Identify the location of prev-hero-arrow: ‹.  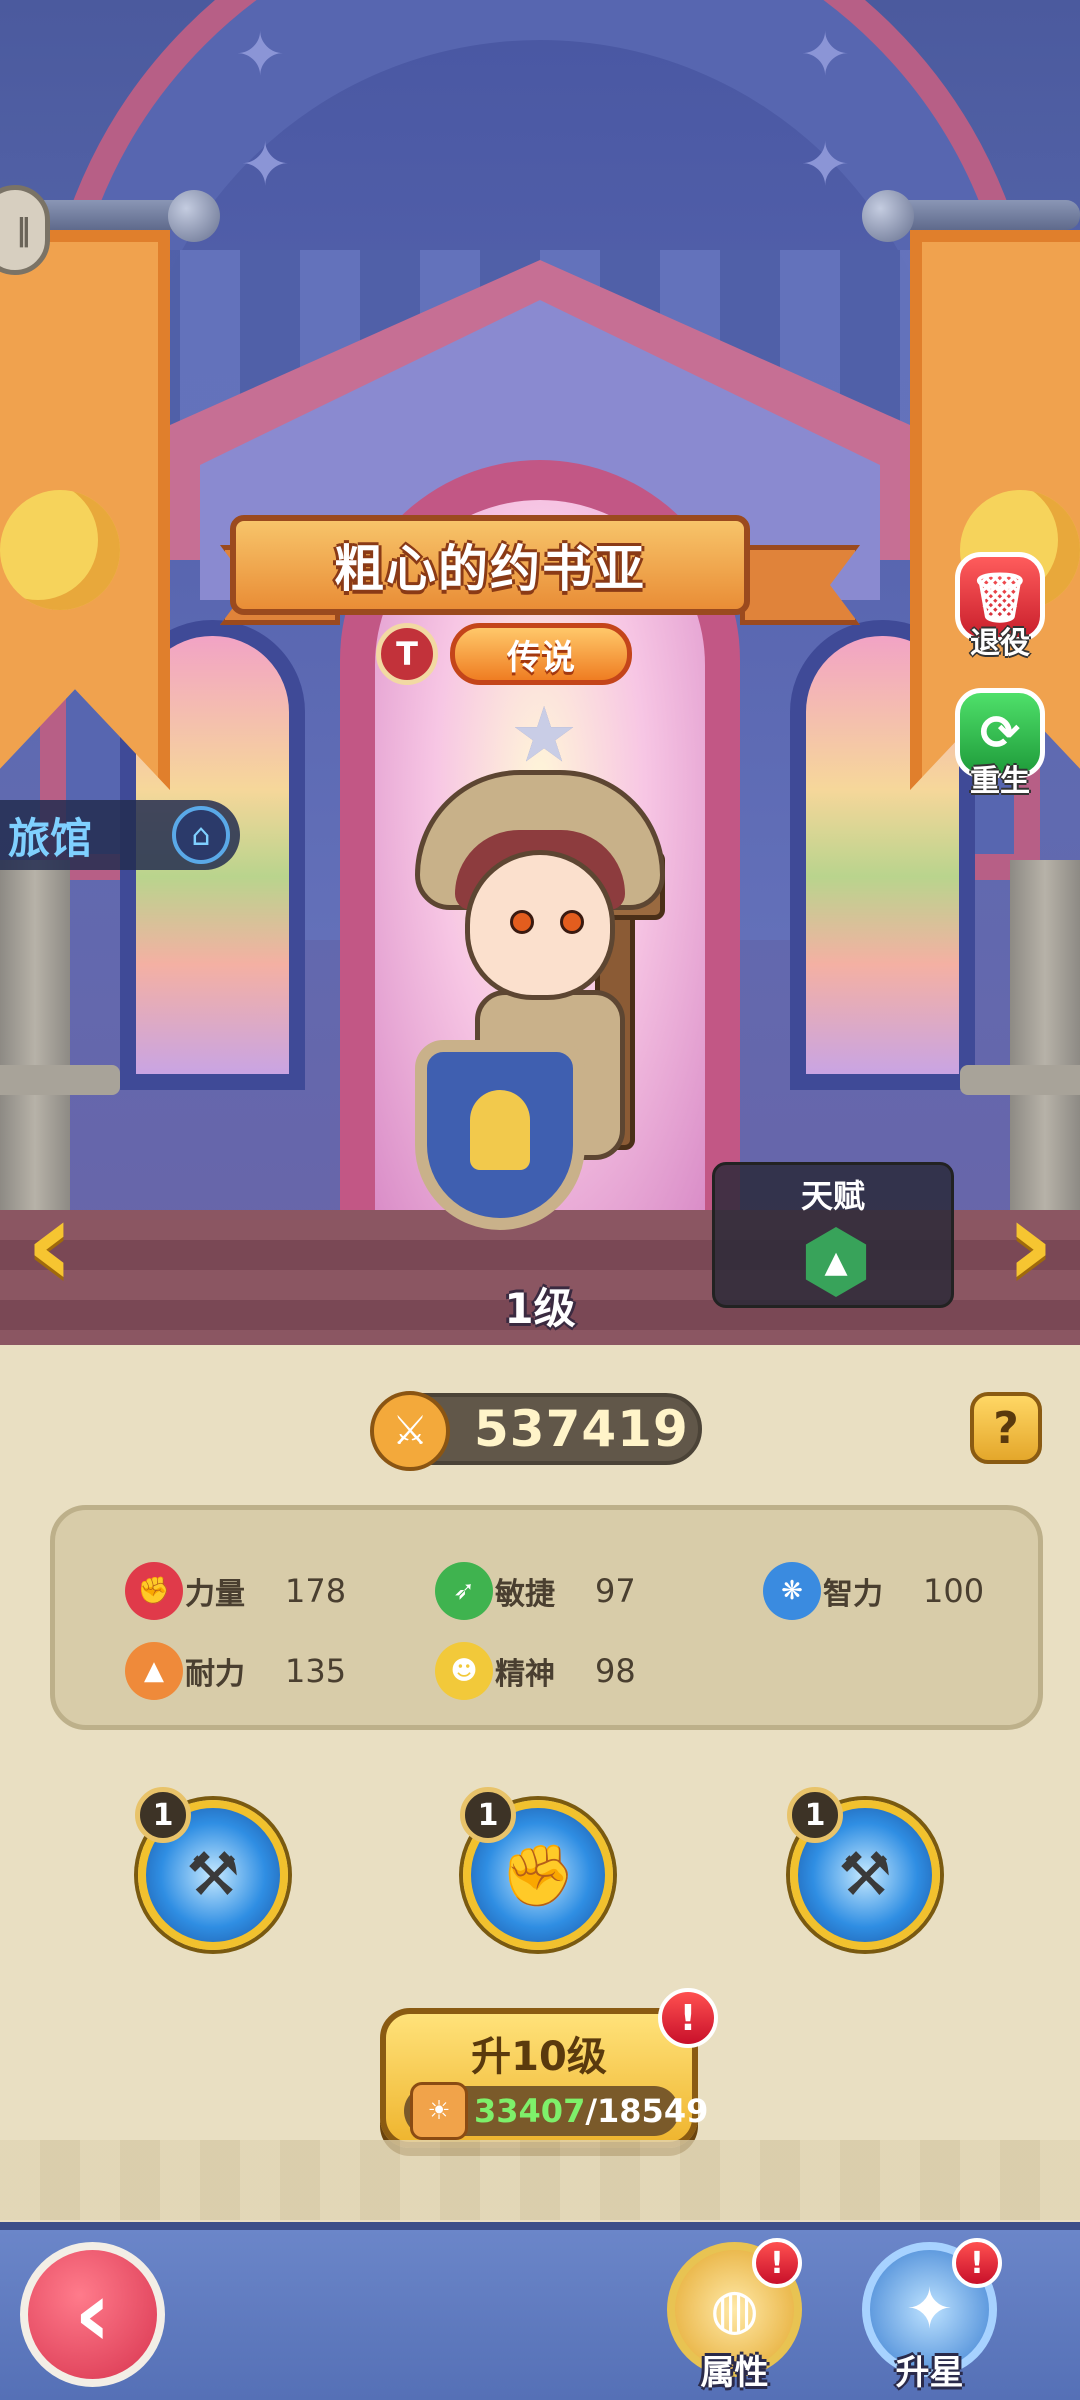
(50, 1245).